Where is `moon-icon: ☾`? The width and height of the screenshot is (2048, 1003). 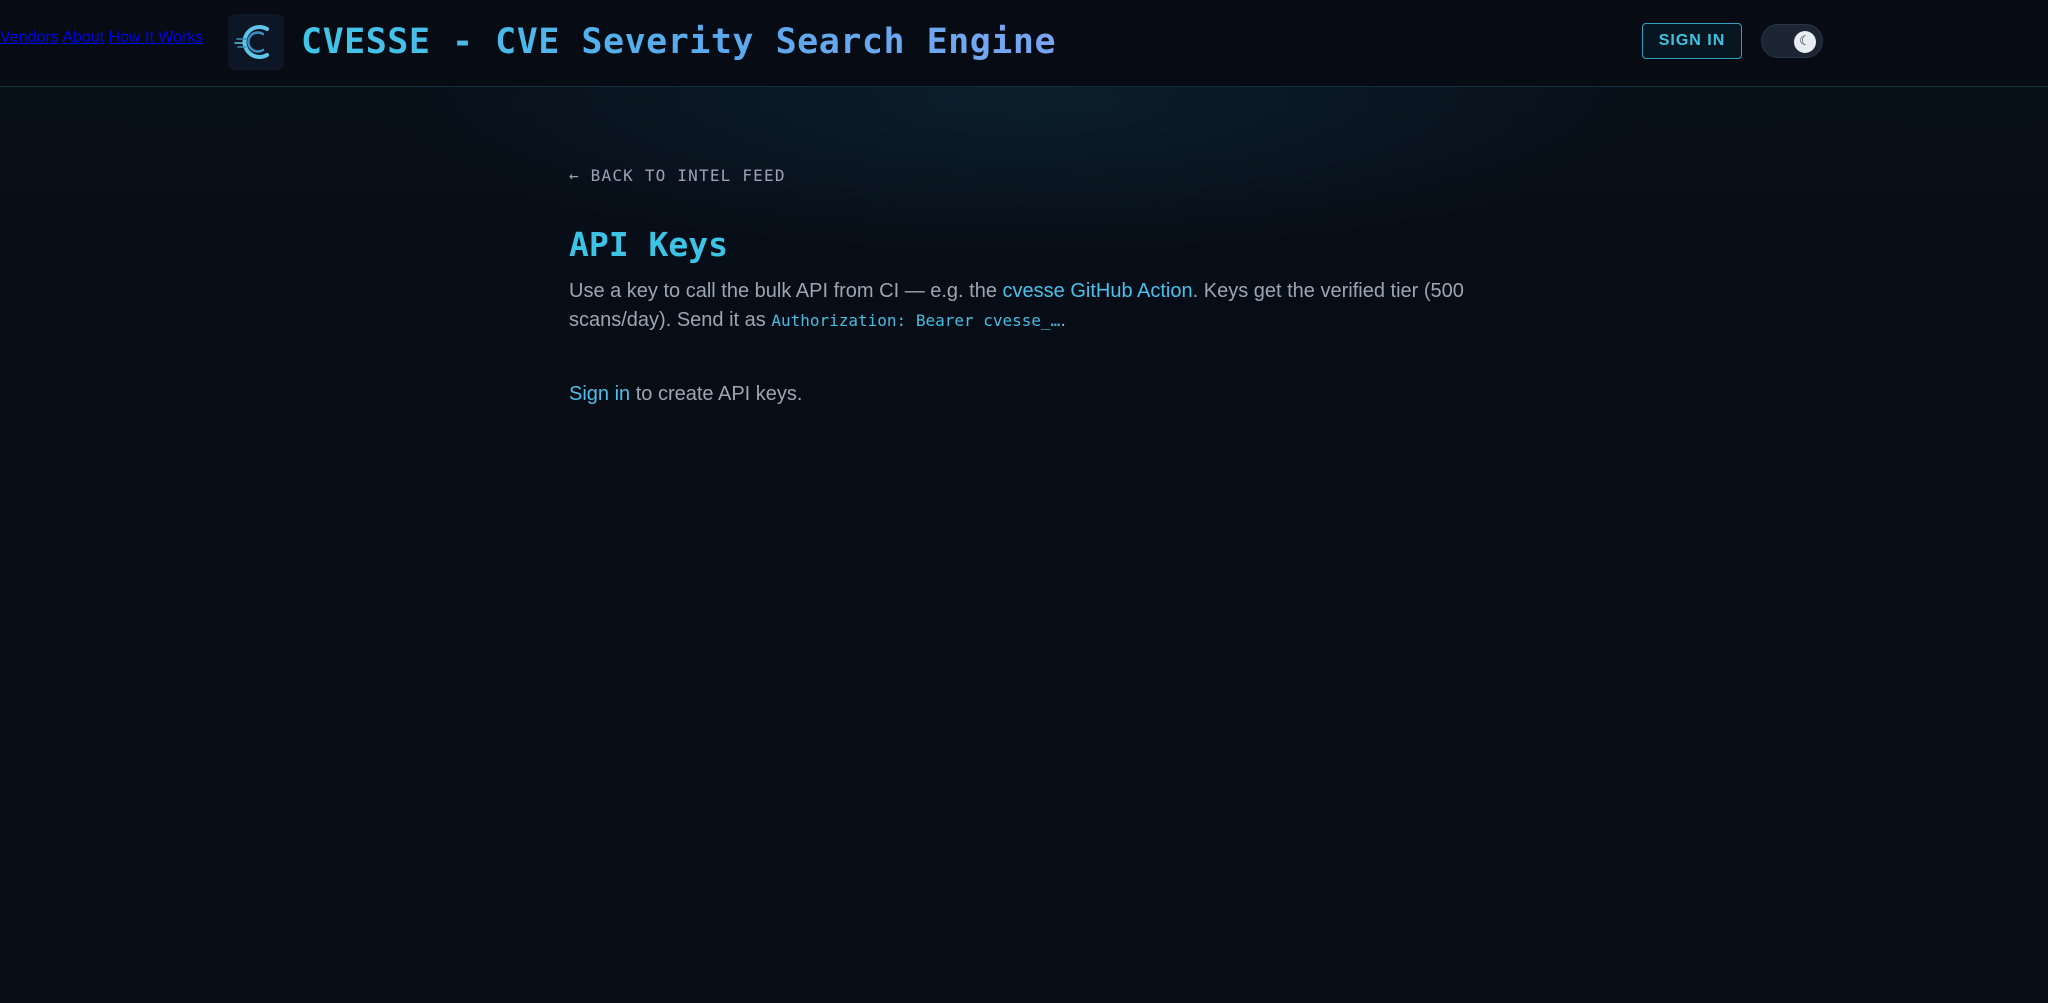 moon-icon: ☾ is located at coordinates (1805, 42).